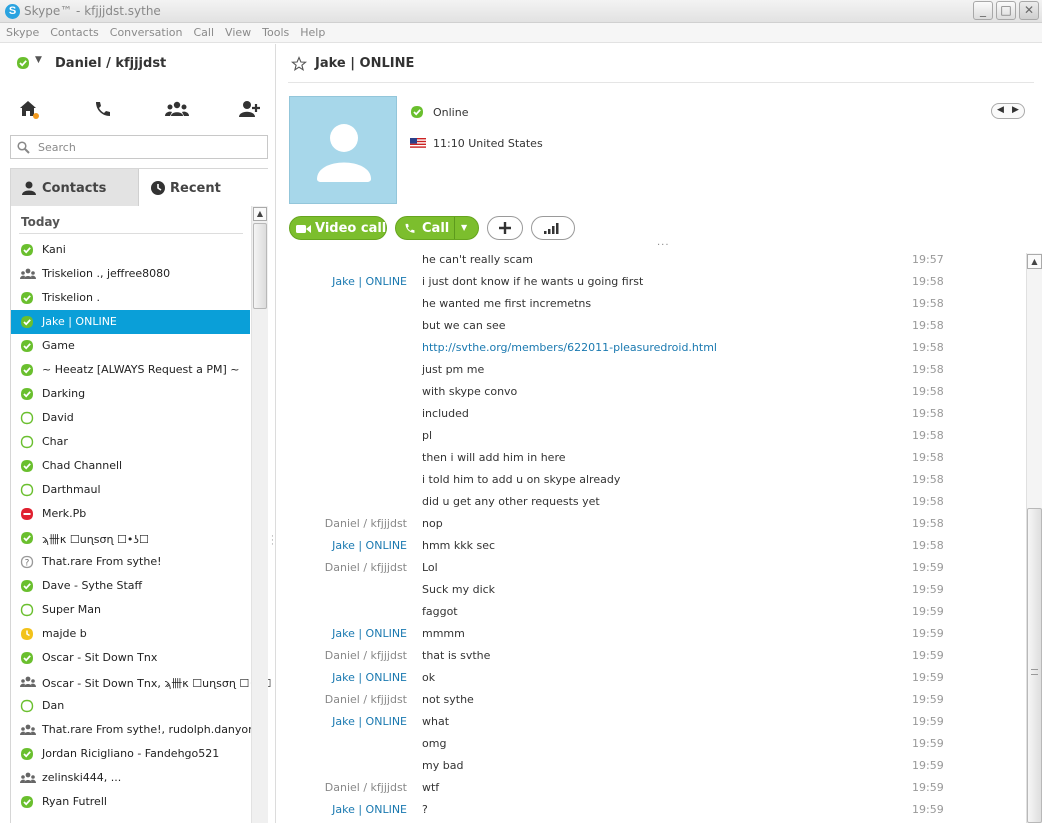  What do you see at coordinates (141, 682) in the screenshot?
I see `contact-list-item: Oscar - Sit Down Tnx, ϡ卌κ ☐uɳsσɳ ☐•ʖ☐` at bounding box center [141, 682].